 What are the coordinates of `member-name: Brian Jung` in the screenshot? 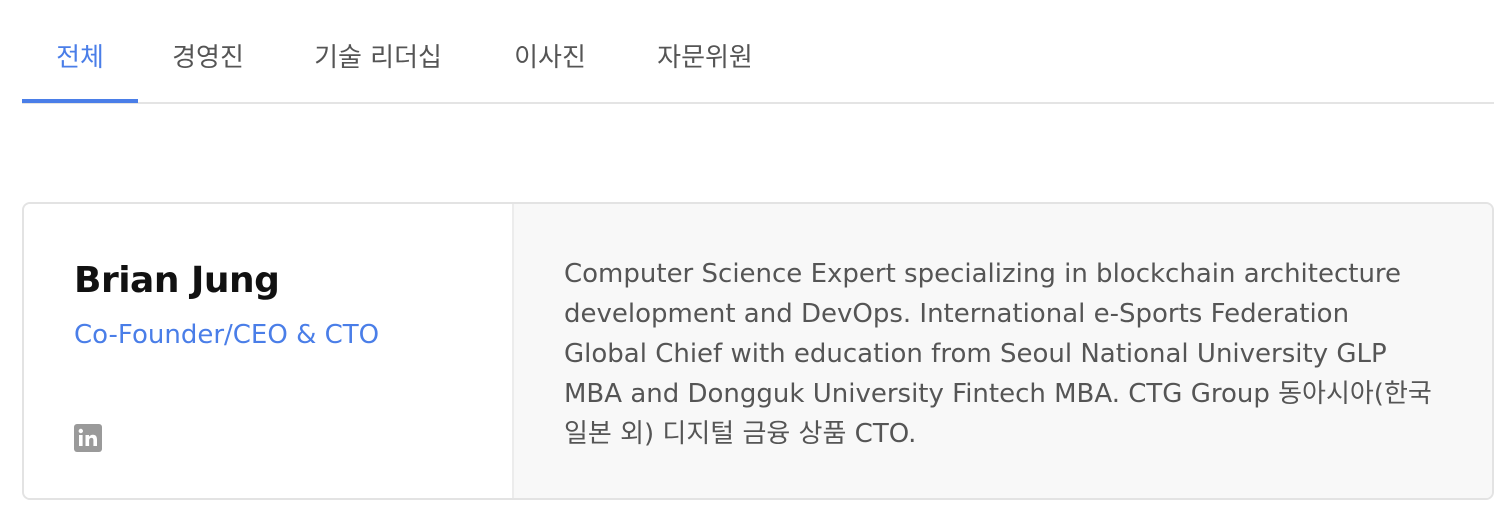 It's located at (177, 280).